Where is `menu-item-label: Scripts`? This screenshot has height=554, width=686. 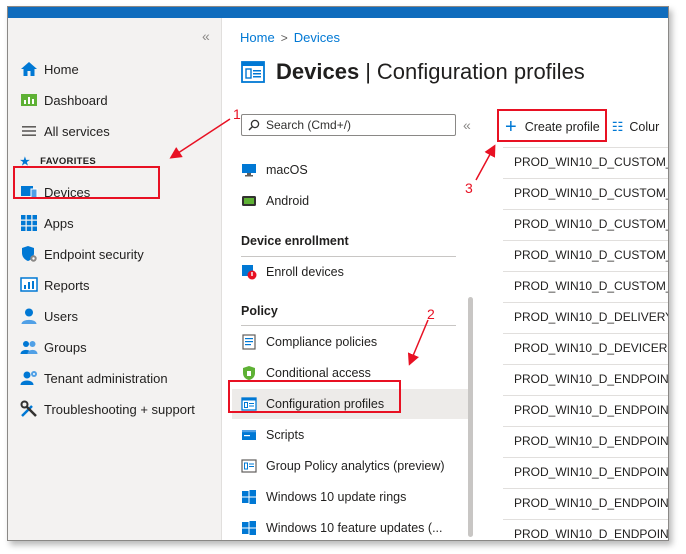
menu-item-label: Scripts is located at coordinates (285, 435).